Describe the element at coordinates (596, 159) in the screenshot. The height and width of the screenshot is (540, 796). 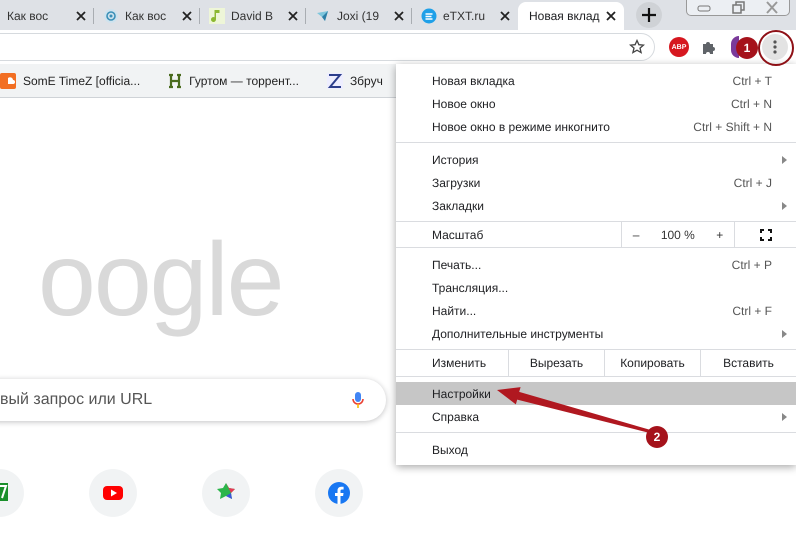
I see `menu-item: История` at that location.